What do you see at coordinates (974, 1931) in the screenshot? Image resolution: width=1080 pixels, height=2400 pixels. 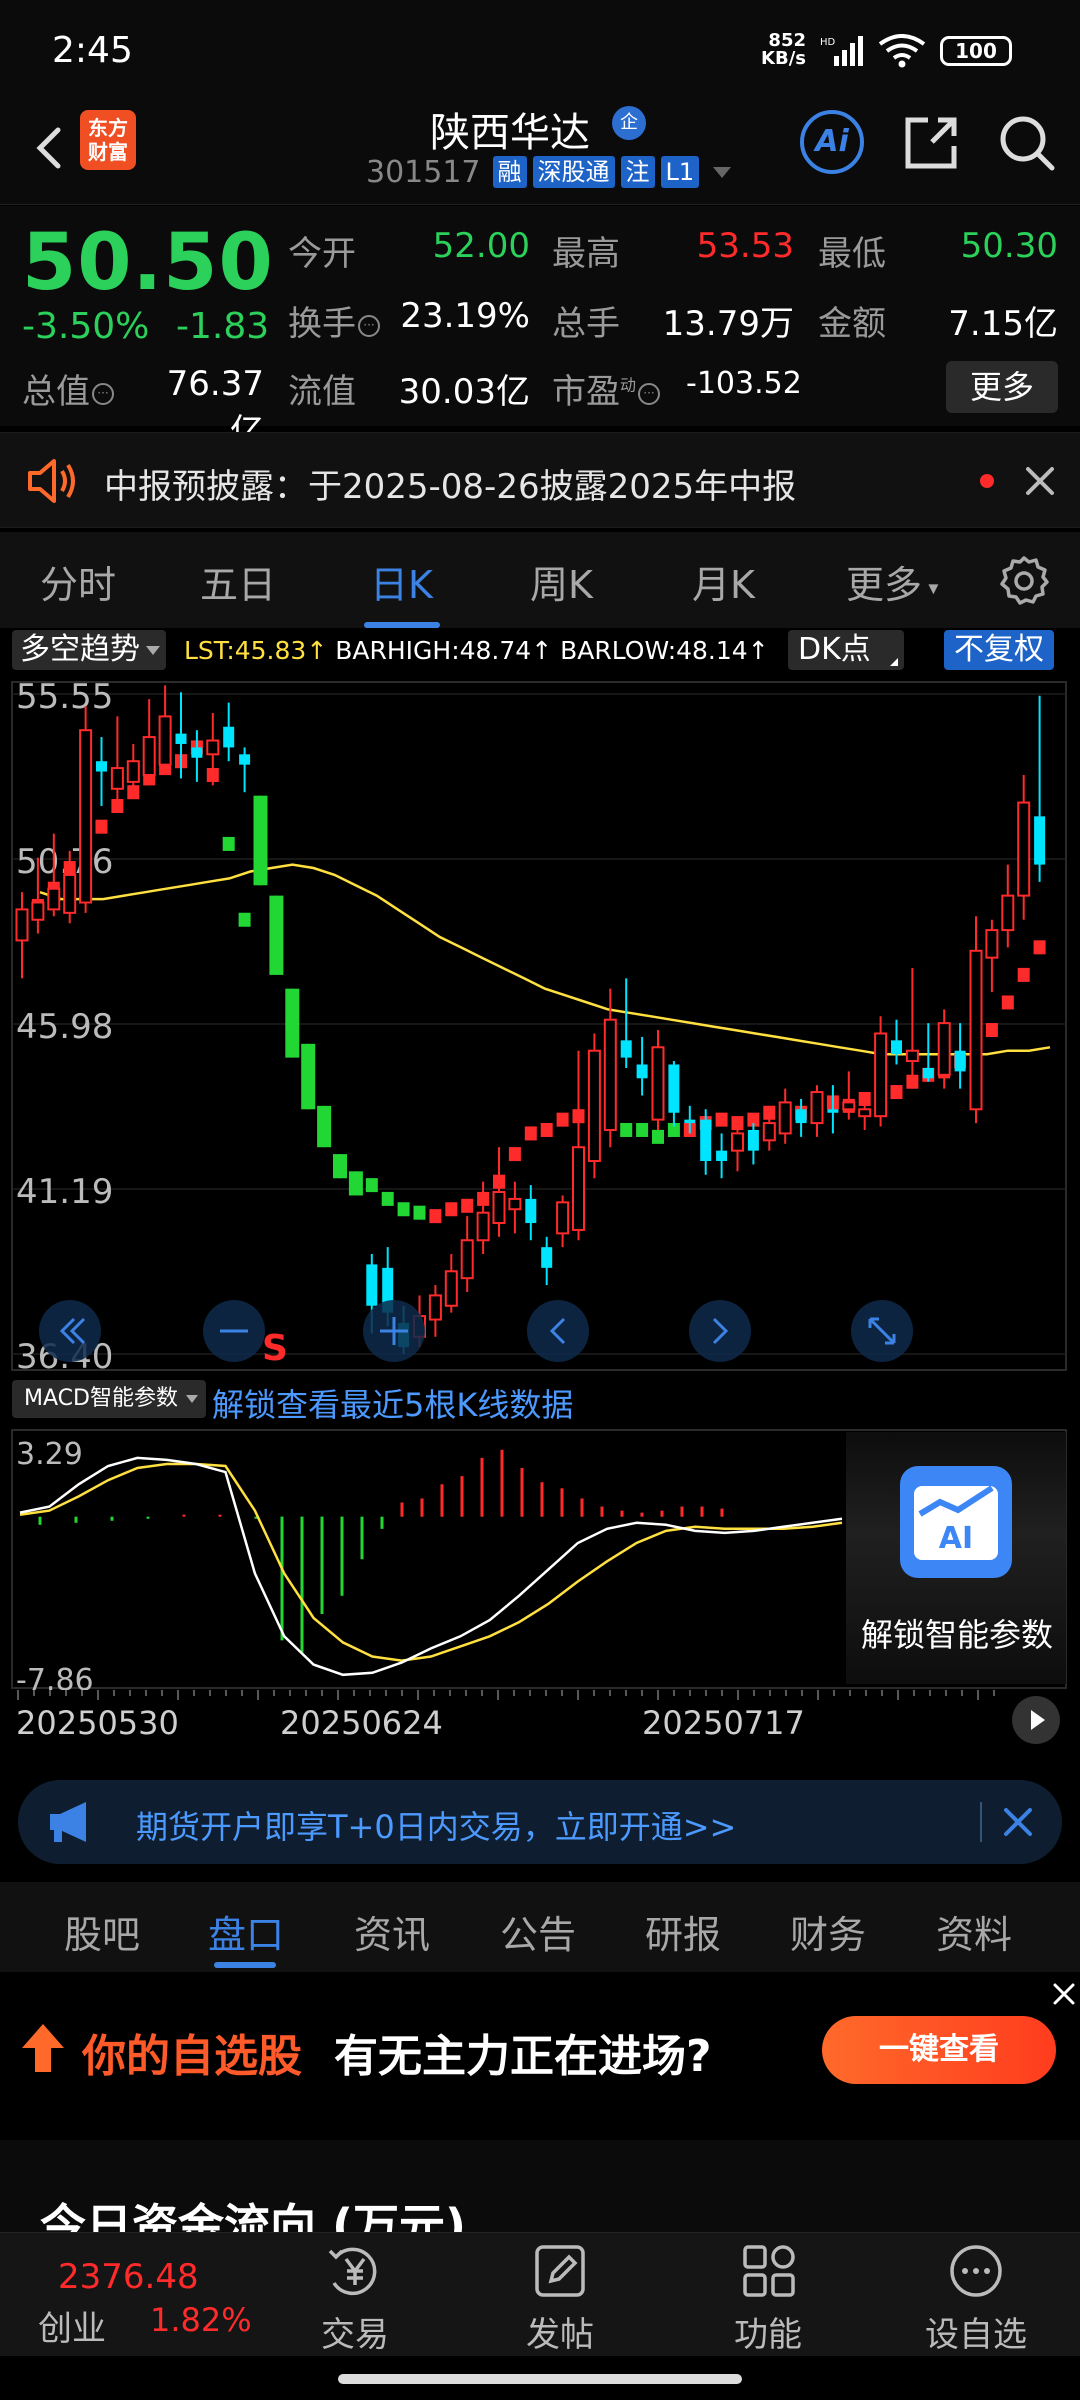 I see `tab-profile: 资料` at bounding box center [974, 1931].